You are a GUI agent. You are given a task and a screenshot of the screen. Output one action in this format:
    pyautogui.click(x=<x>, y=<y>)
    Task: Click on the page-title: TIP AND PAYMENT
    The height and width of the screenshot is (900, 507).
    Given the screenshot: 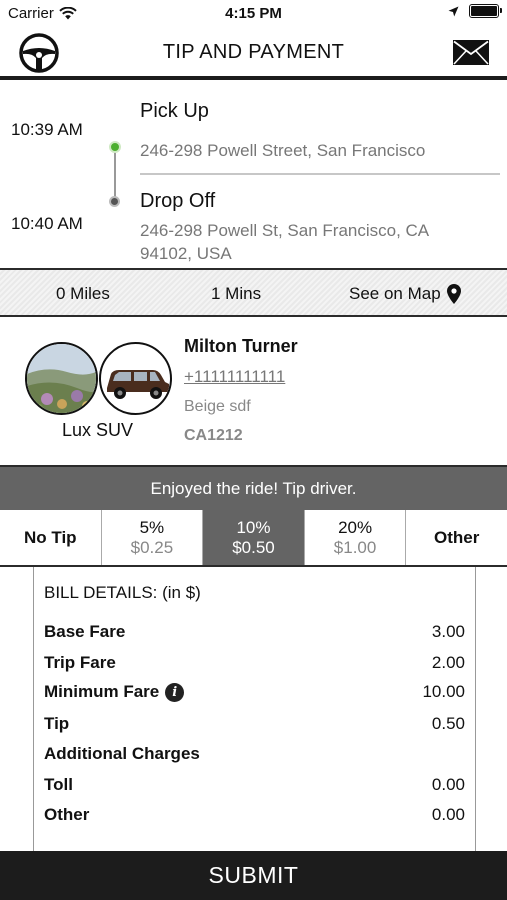 What is the action you would take?
    pyautogui.click(x=253, y=52)
    